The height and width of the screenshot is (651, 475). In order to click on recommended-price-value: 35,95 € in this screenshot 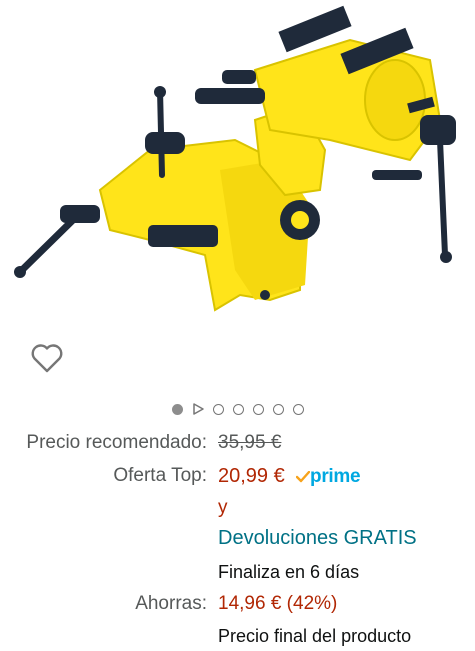, I will do `click(250, 442)`.